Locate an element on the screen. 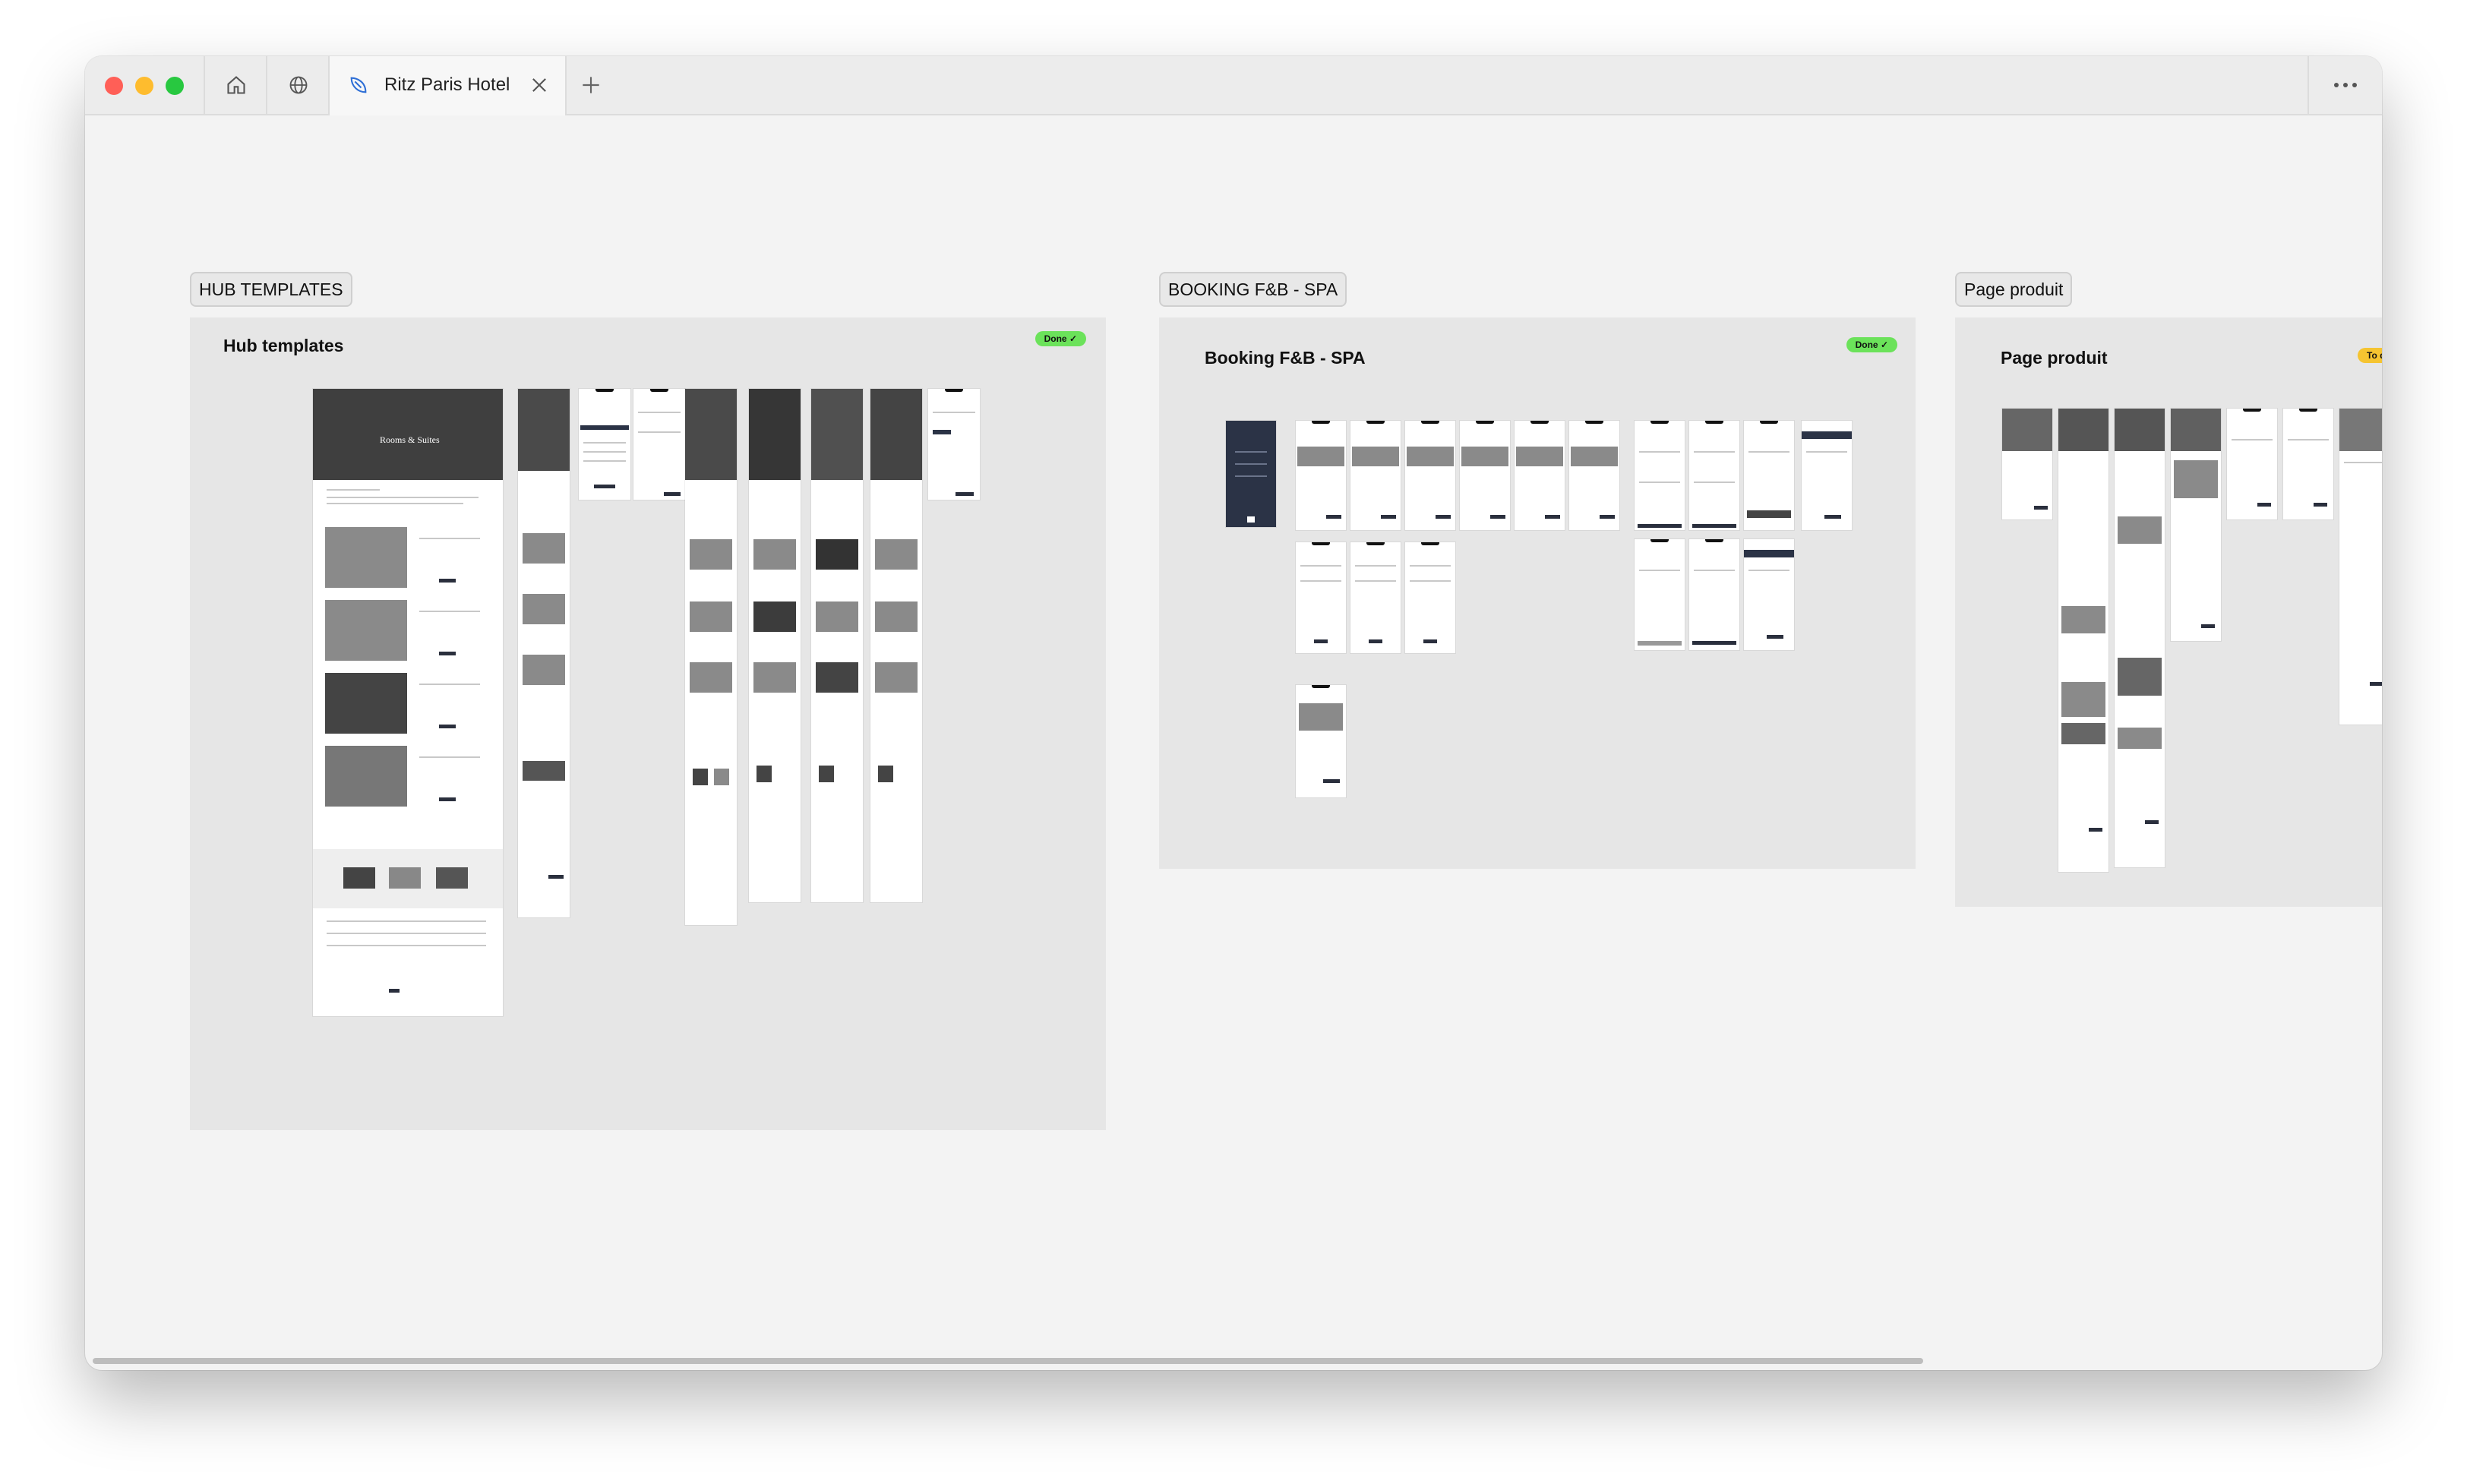  home-button is located at coordinates (235, 85).